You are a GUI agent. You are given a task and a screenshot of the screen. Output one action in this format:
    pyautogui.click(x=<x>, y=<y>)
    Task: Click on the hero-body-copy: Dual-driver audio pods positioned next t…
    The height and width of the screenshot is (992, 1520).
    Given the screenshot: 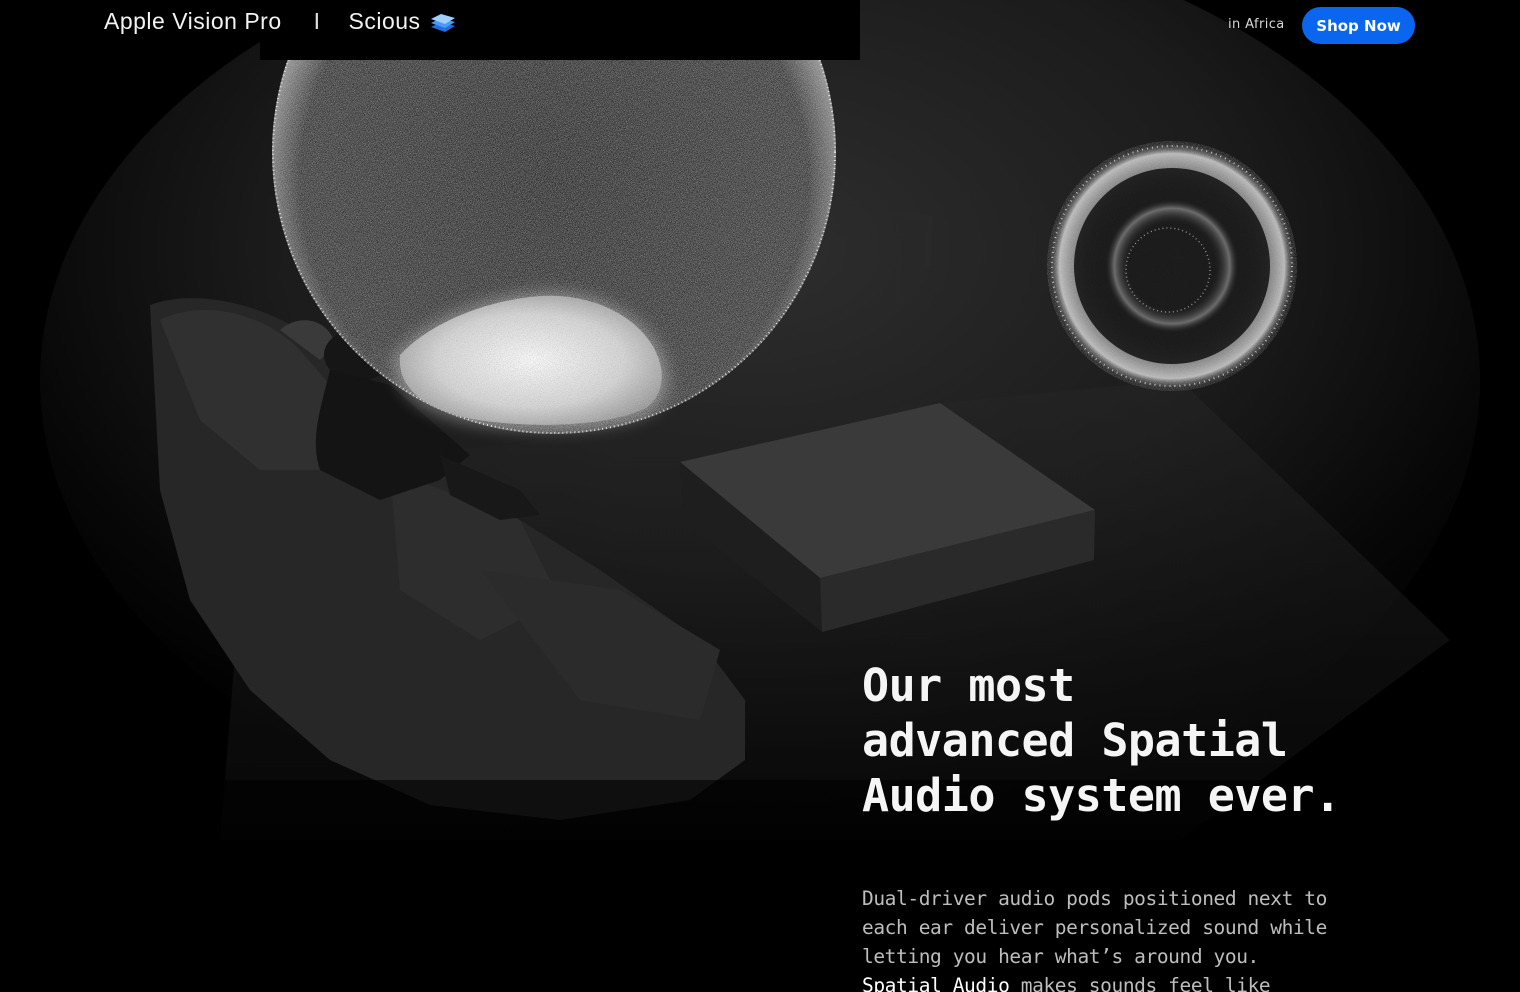 What is the action you would take?
    pyautogui.click(x=1097, y=938)
    